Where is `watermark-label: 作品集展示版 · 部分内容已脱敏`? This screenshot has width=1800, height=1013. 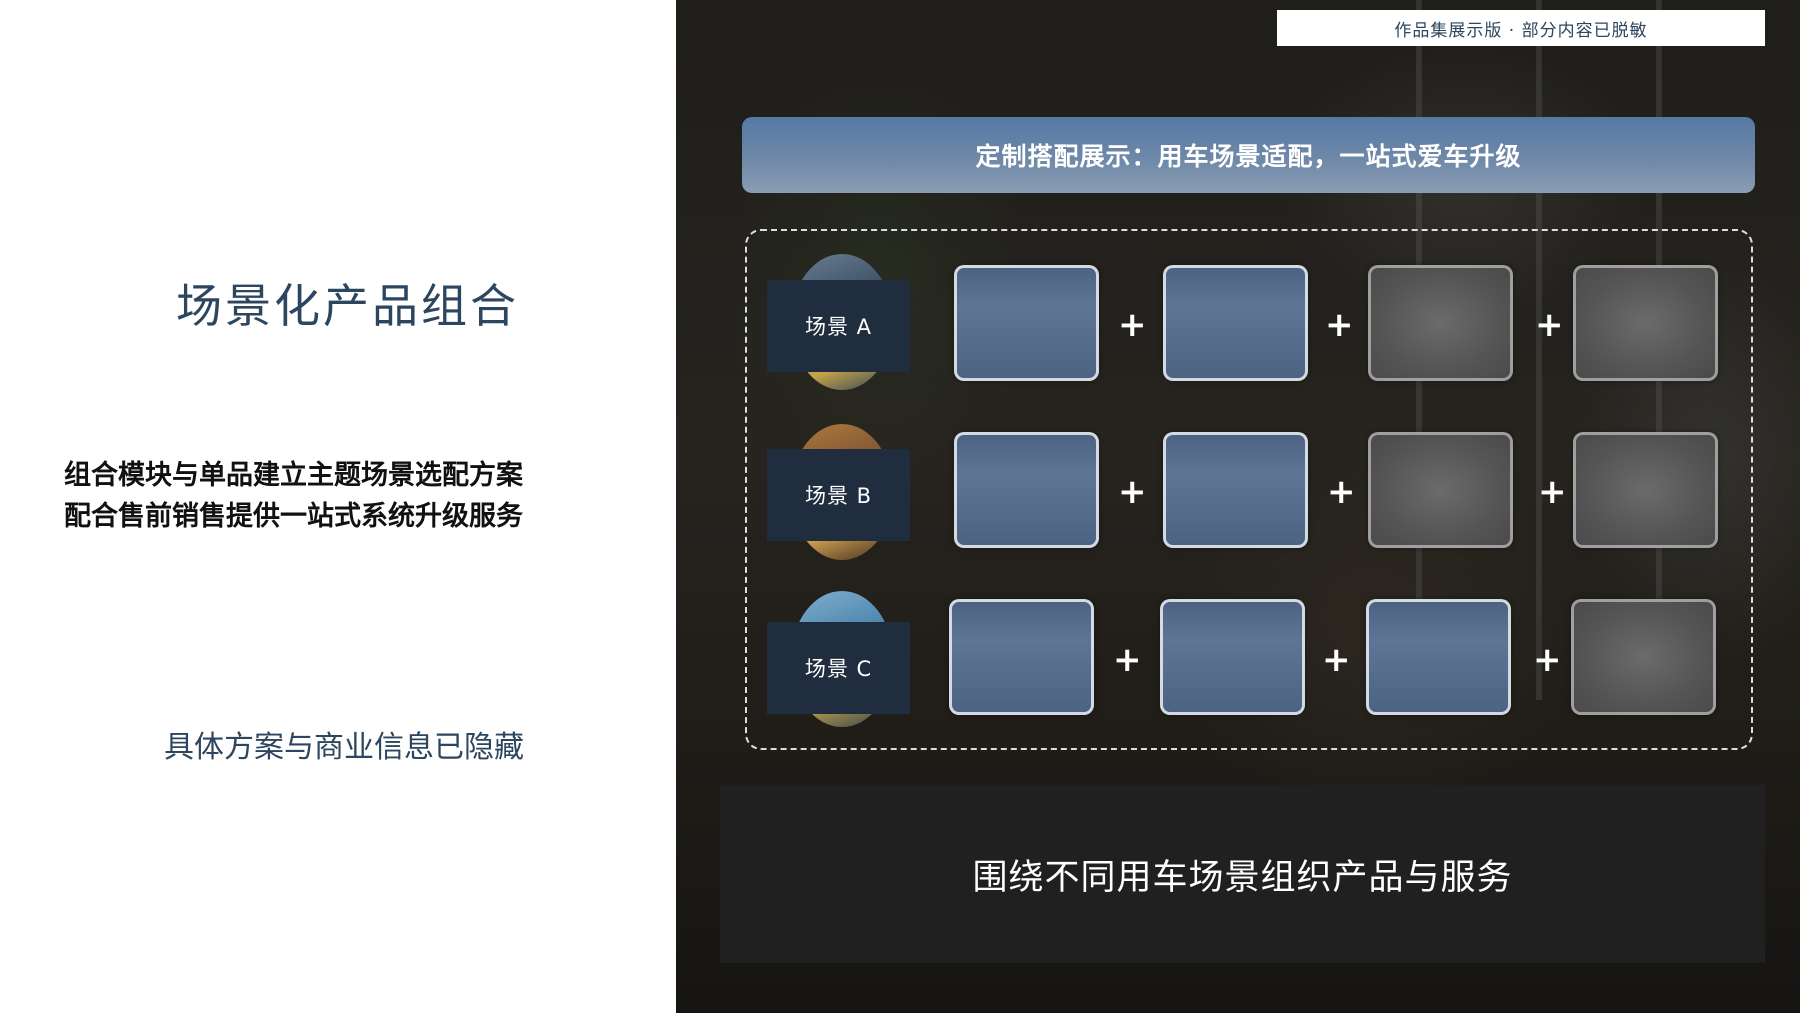 watermark-label: 作品集展示版 · 部分内容已脱敏 is located at coordinates (1521, 28).